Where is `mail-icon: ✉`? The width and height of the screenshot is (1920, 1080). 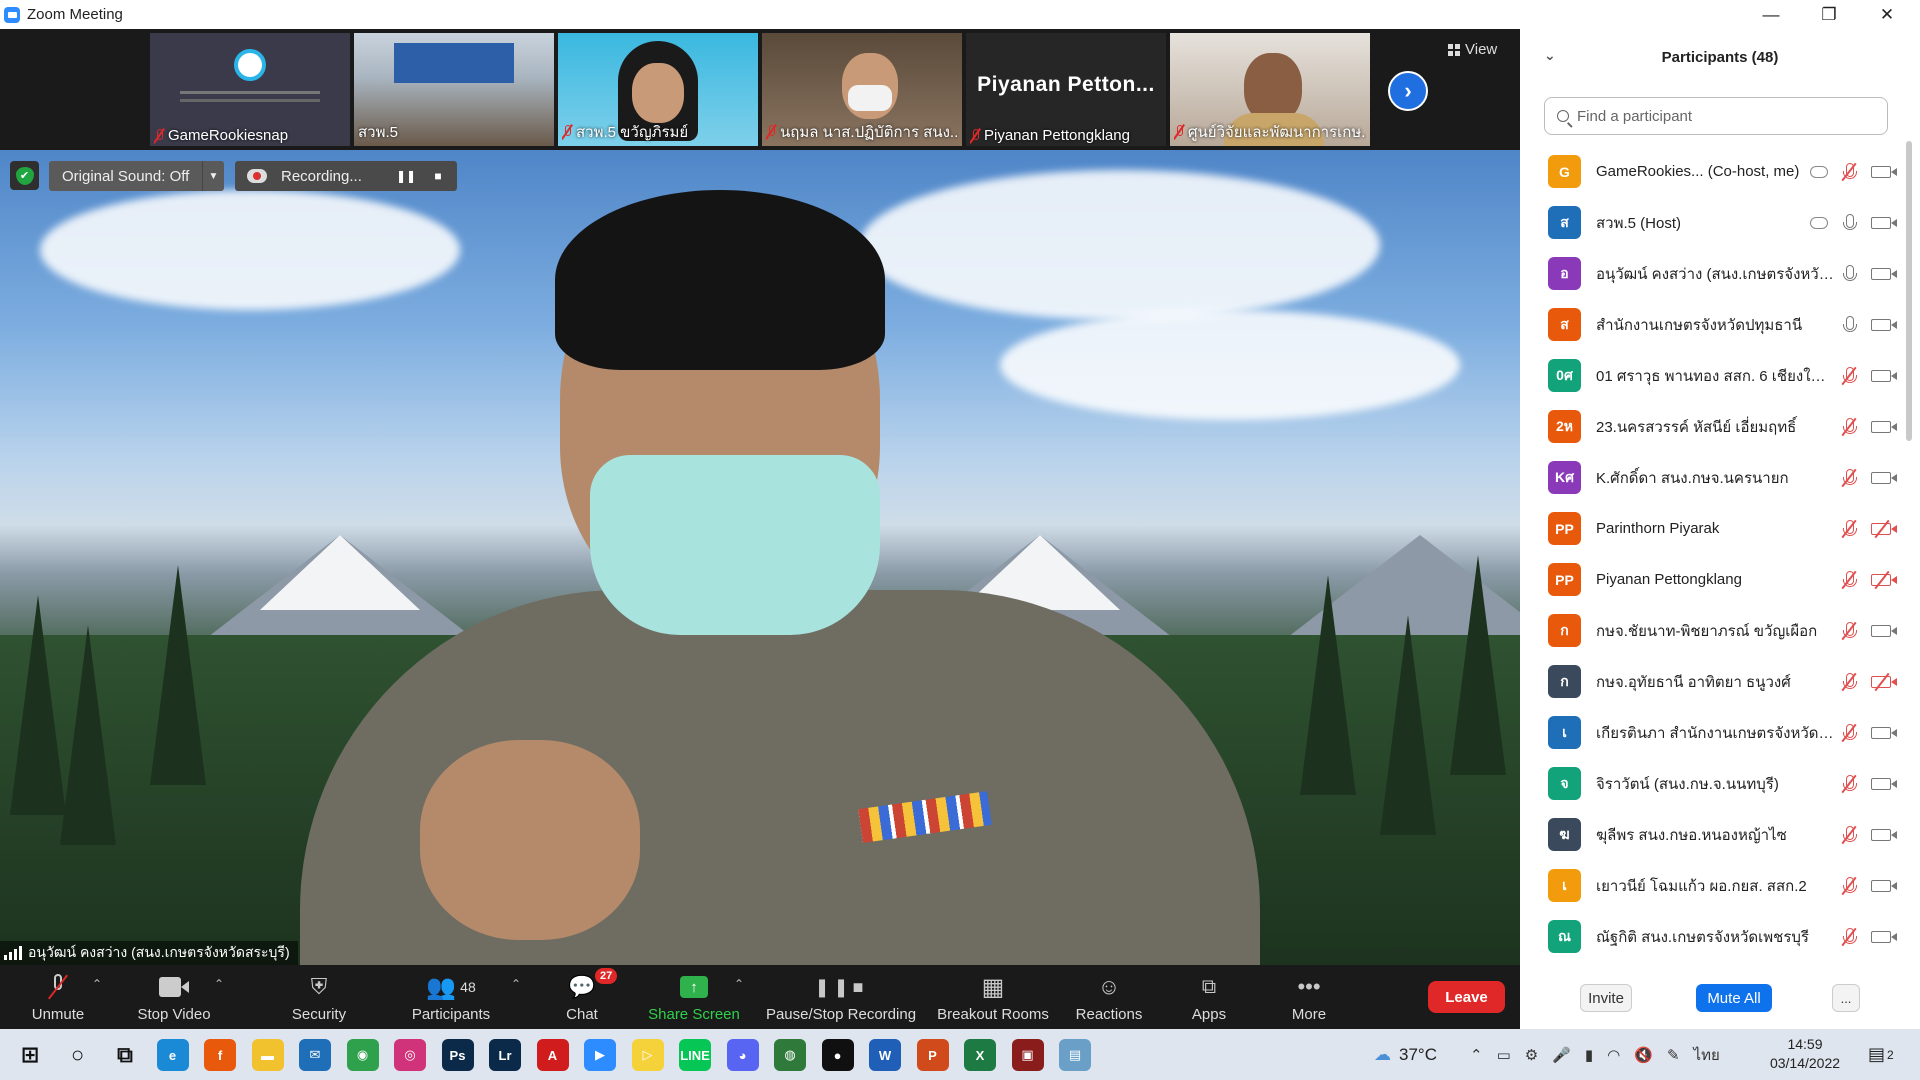 mail-icon: ✉ is located at coordinates (315, 1055).